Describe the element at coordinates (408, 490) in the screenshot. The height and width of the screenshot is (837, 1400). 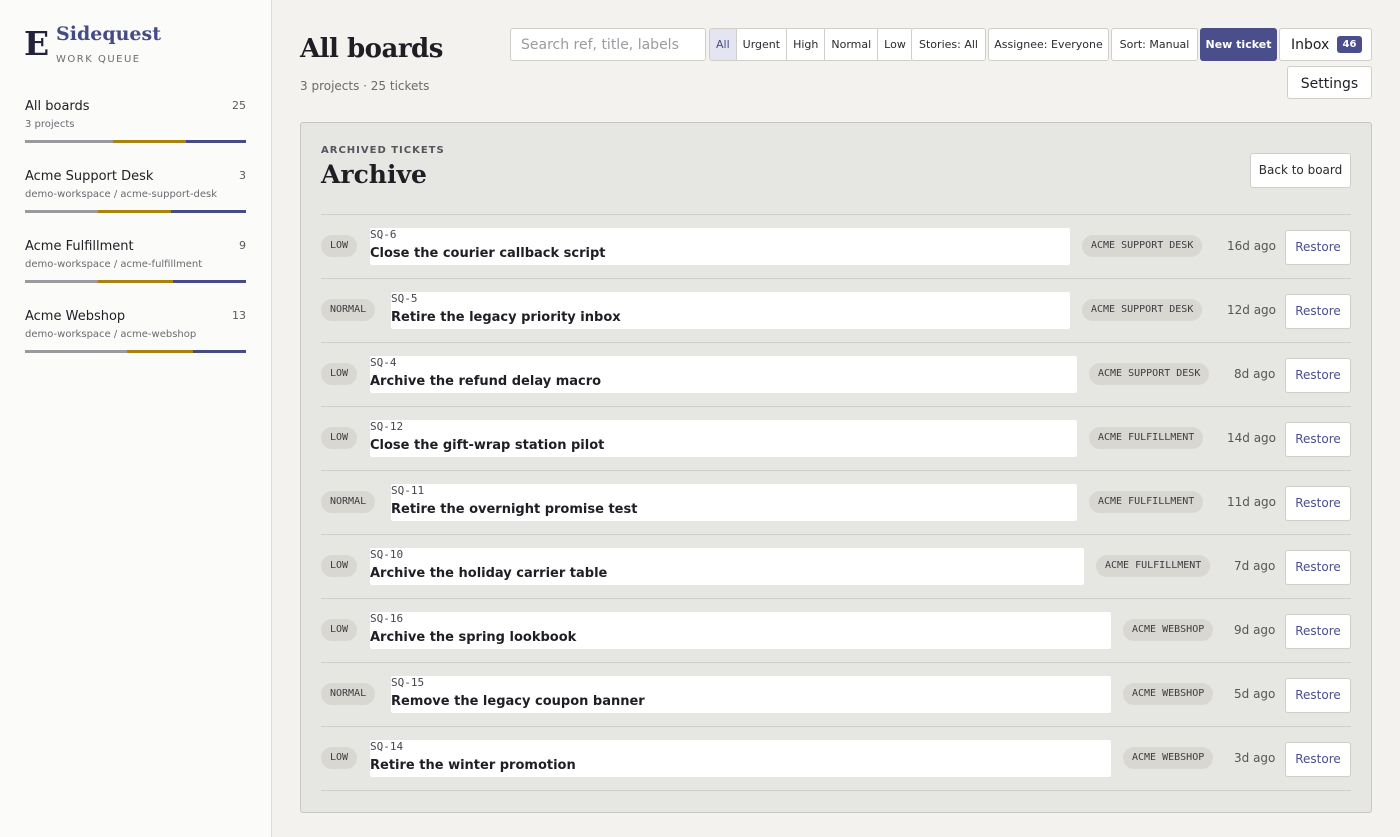
I see `ticket-ref: SQ-11` at that location.